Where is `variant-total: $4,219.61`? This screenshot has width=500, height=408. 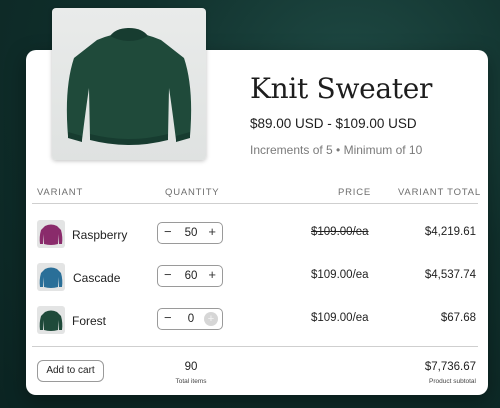
variant-total: $4,219.61 is located at coordinates (450, 232).